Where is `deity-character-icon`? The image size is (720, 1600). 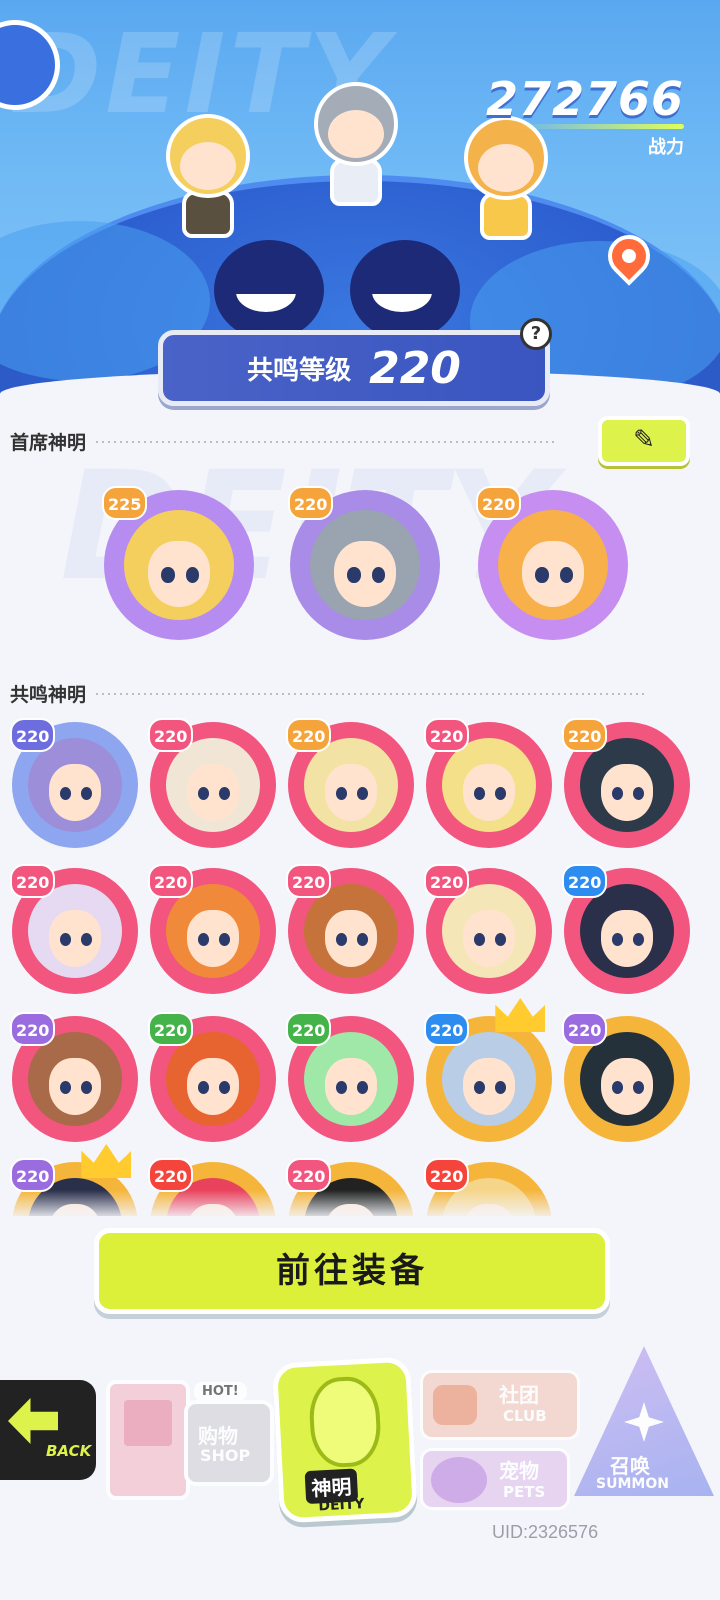 deity-character-icon is located at coordinates (345, 1422).